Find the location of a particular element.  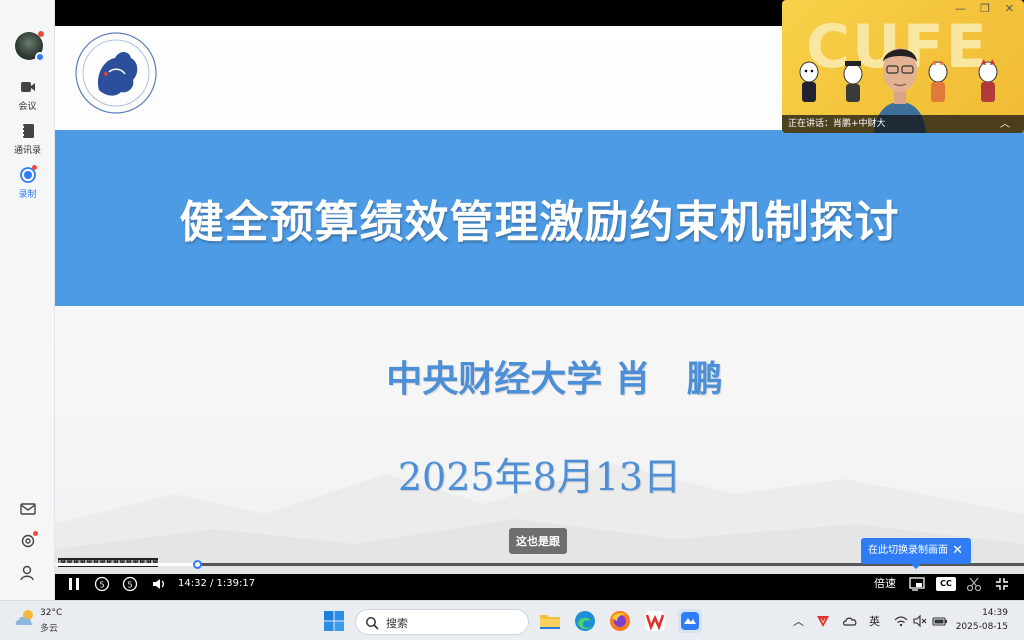

live-subtitle: 这也是跟 is located at coordinates (538, 541).